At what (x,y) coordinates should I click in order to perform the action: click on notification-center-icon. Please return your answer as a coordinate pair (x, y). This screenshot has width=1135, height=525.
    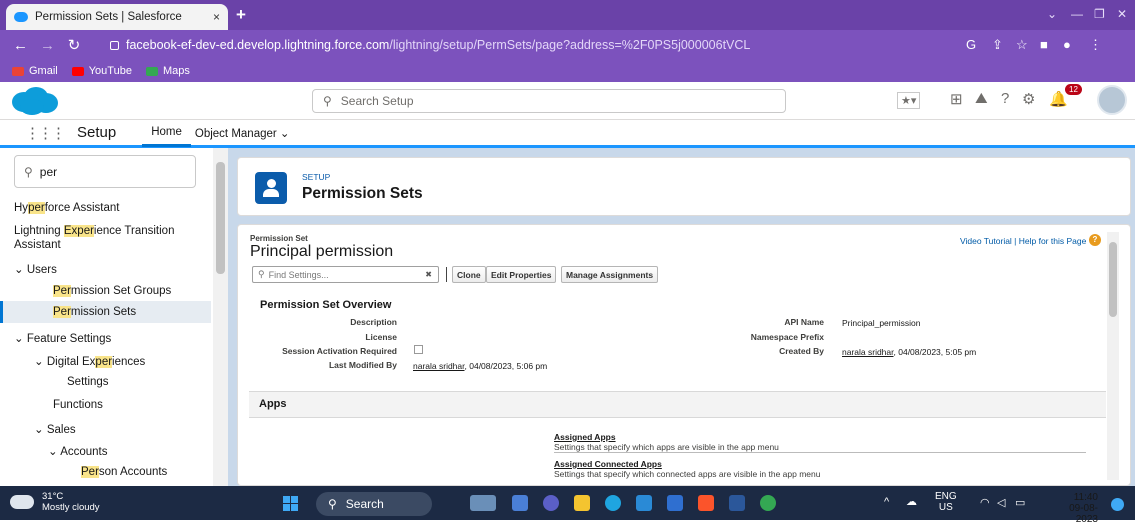
    Looking at the image, I should click on (1117, 504).